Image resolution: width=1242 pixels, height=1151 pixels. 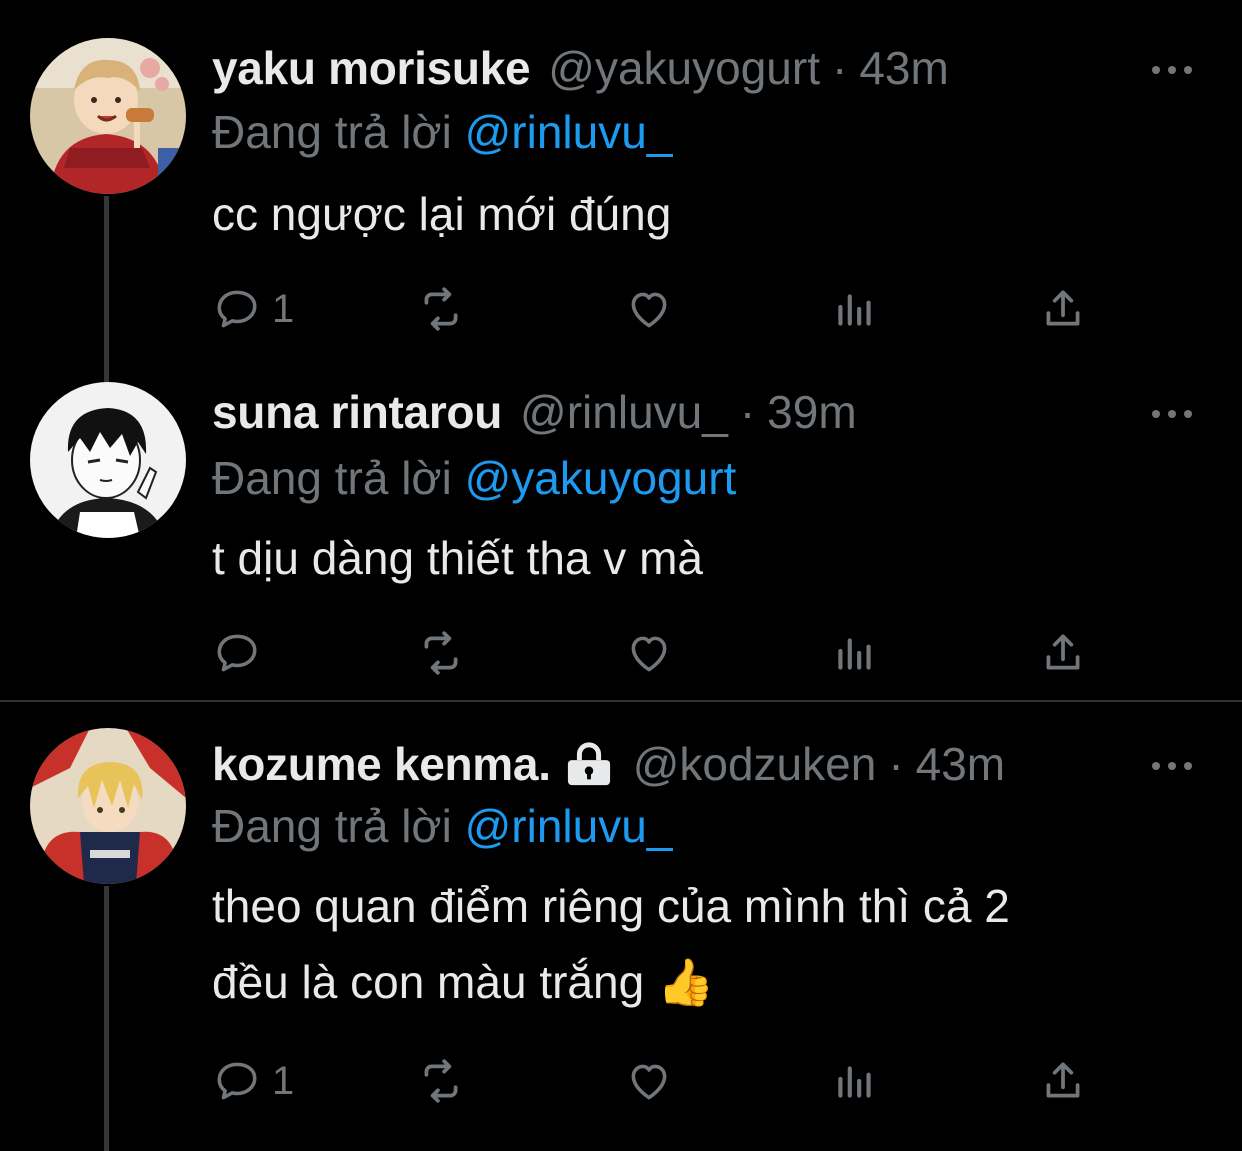 I want to click on tweet-header: yaku morisuke @yakuyogurt · 43m, so click(x=707, y=68).